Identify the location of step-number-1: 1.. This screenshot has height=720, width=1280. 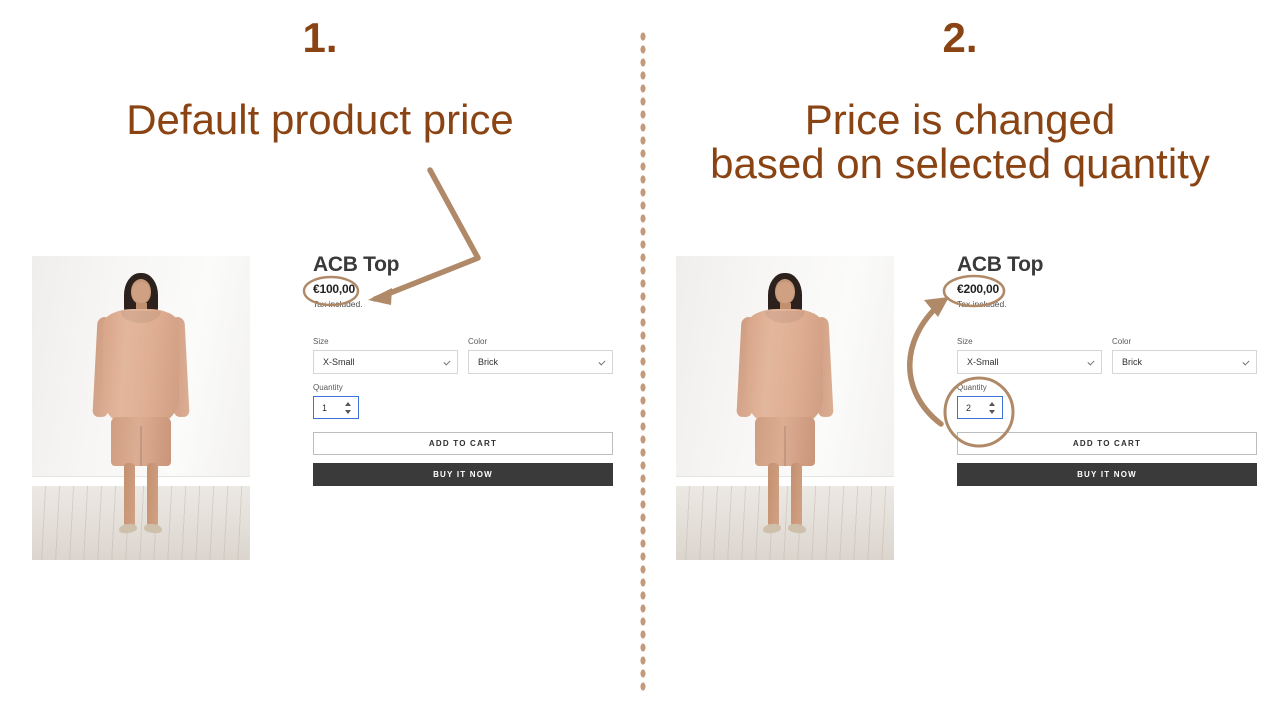
(320, 37).